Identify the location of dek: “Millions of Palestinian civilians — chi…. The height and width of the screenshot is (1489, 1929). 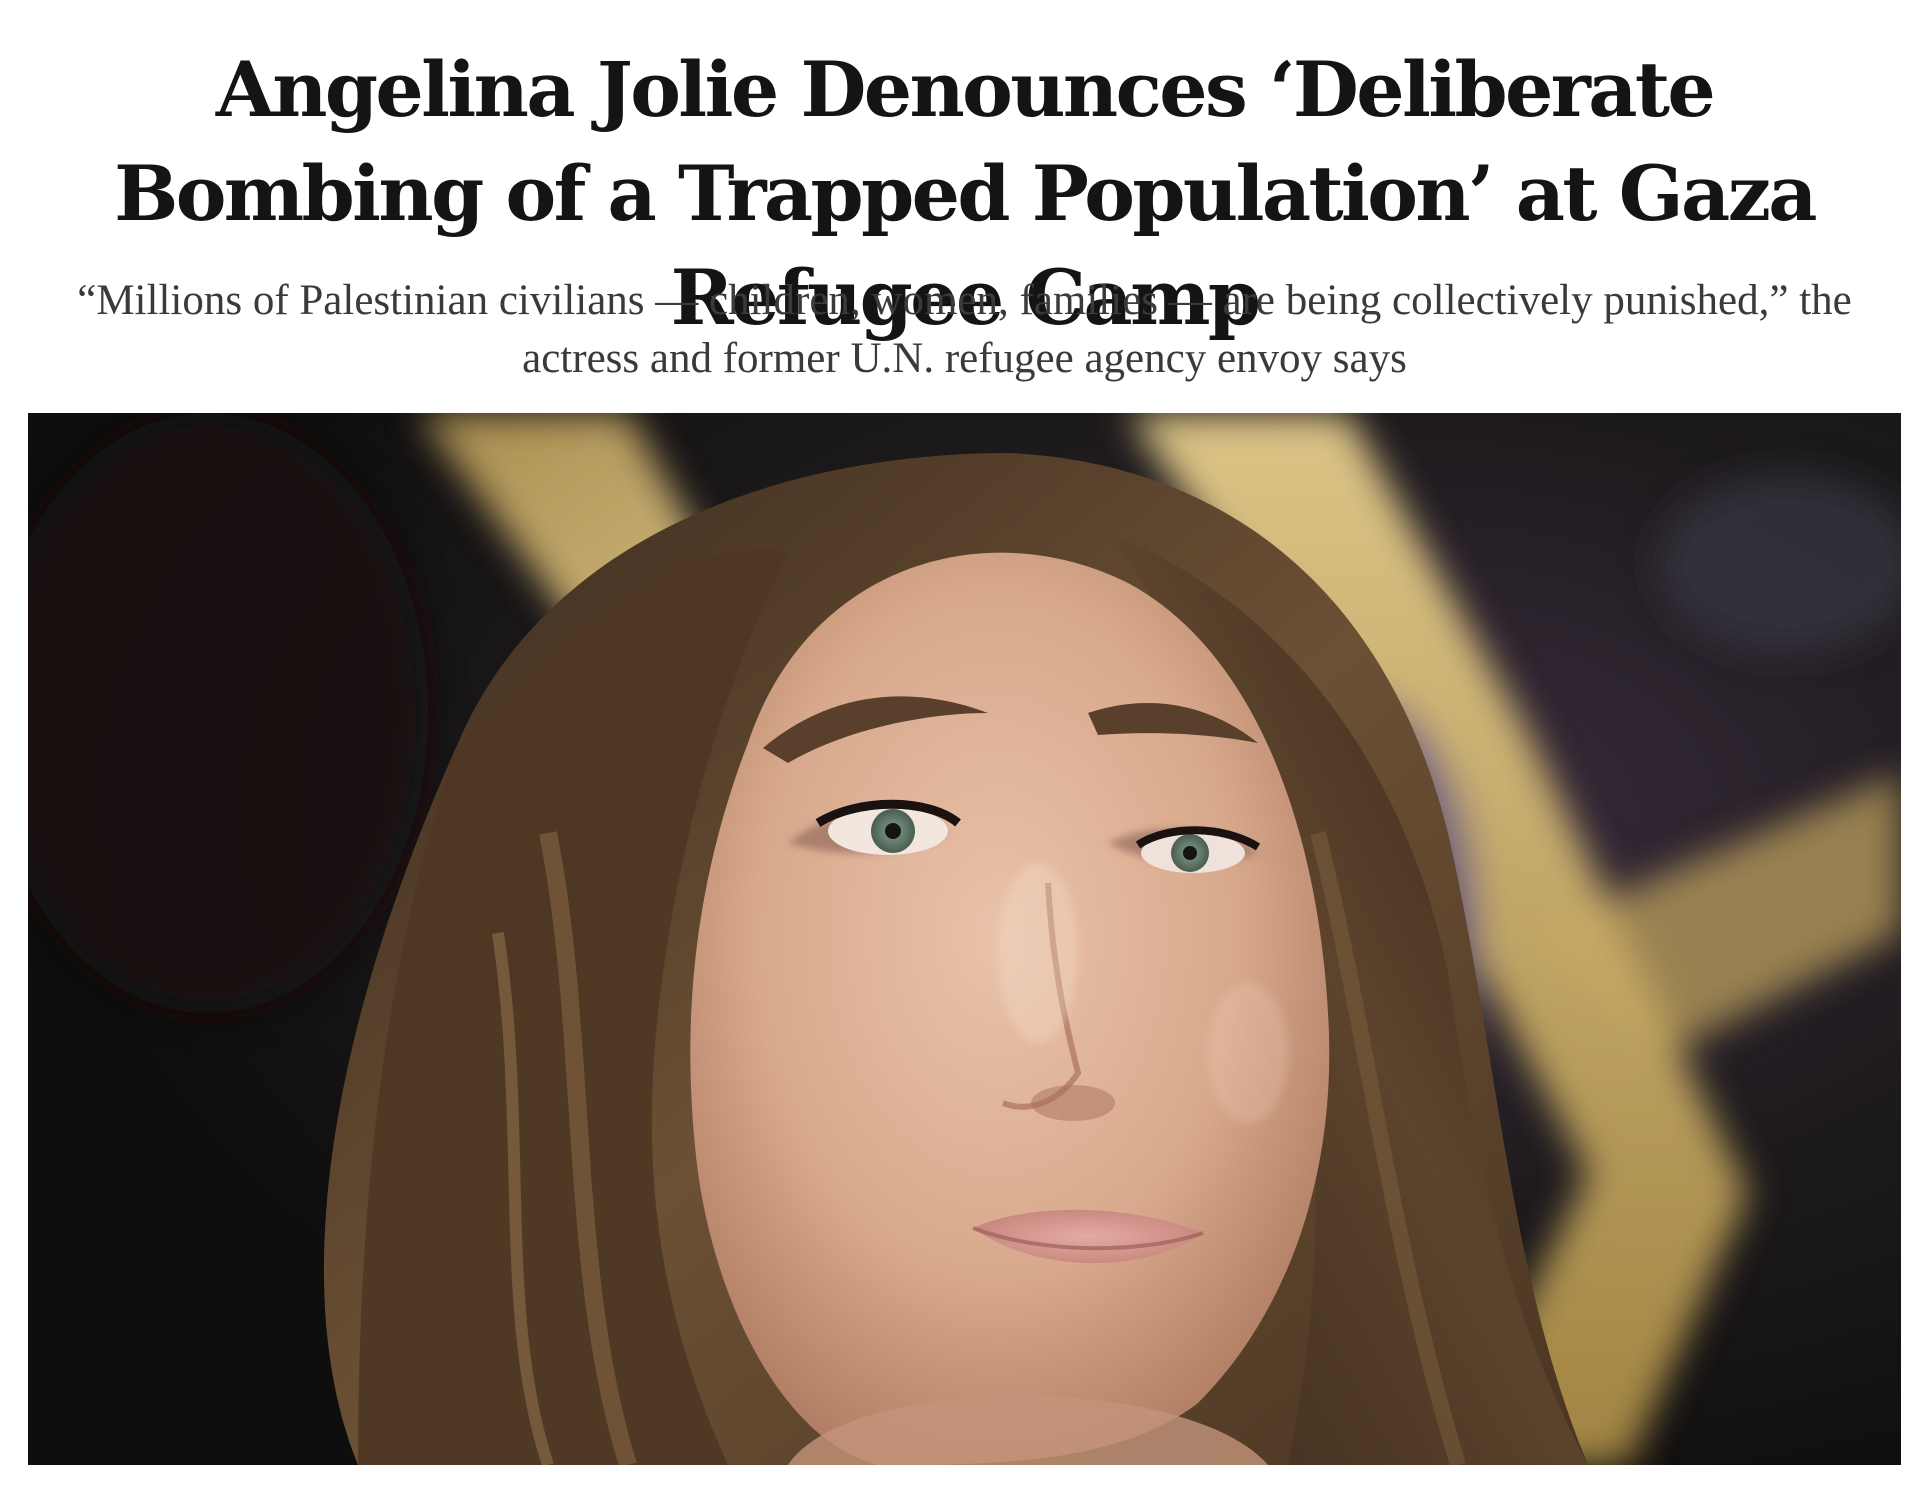
(964, 329).